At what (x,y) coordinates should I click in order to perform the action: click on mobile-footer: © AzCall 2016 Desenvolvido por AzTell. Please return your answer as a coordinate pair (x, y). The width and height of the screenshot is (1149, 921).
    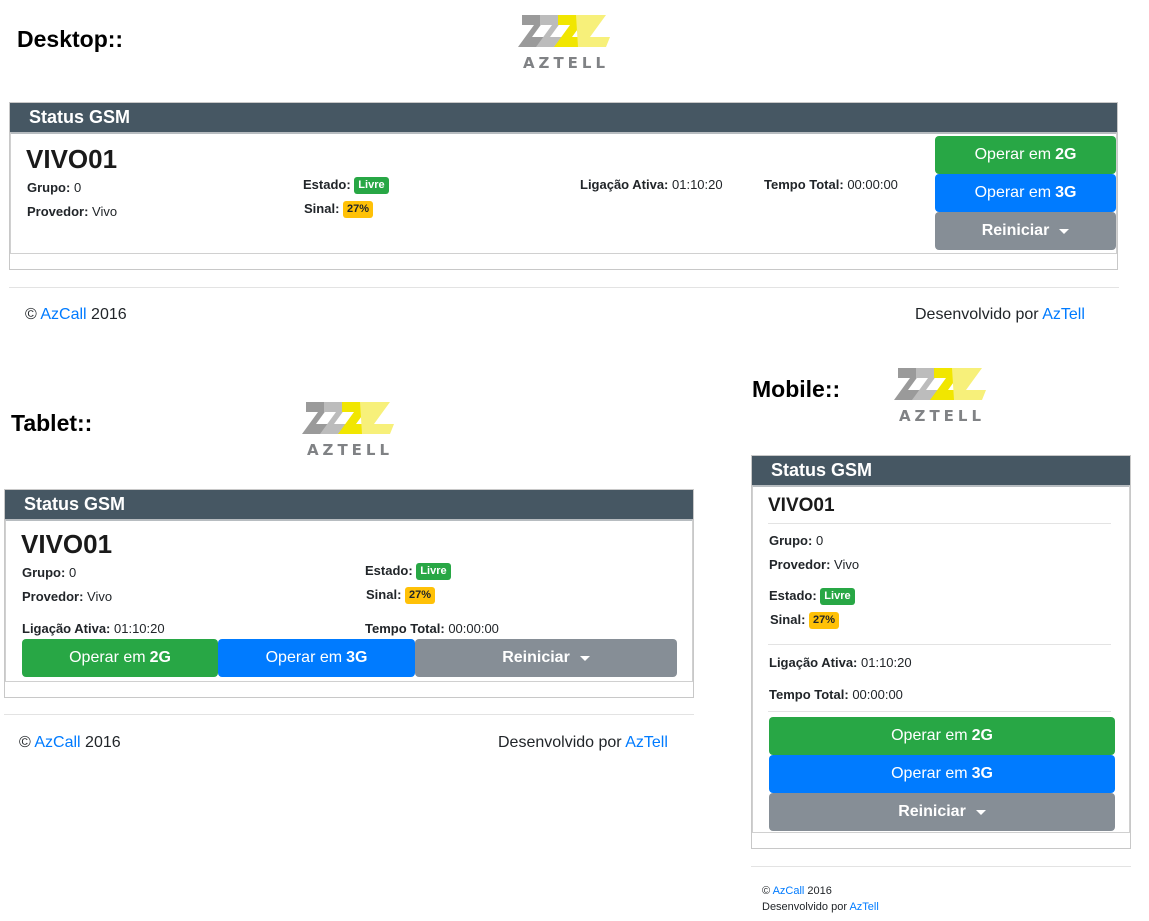
    Looking at the image, I should click on (820, 899).